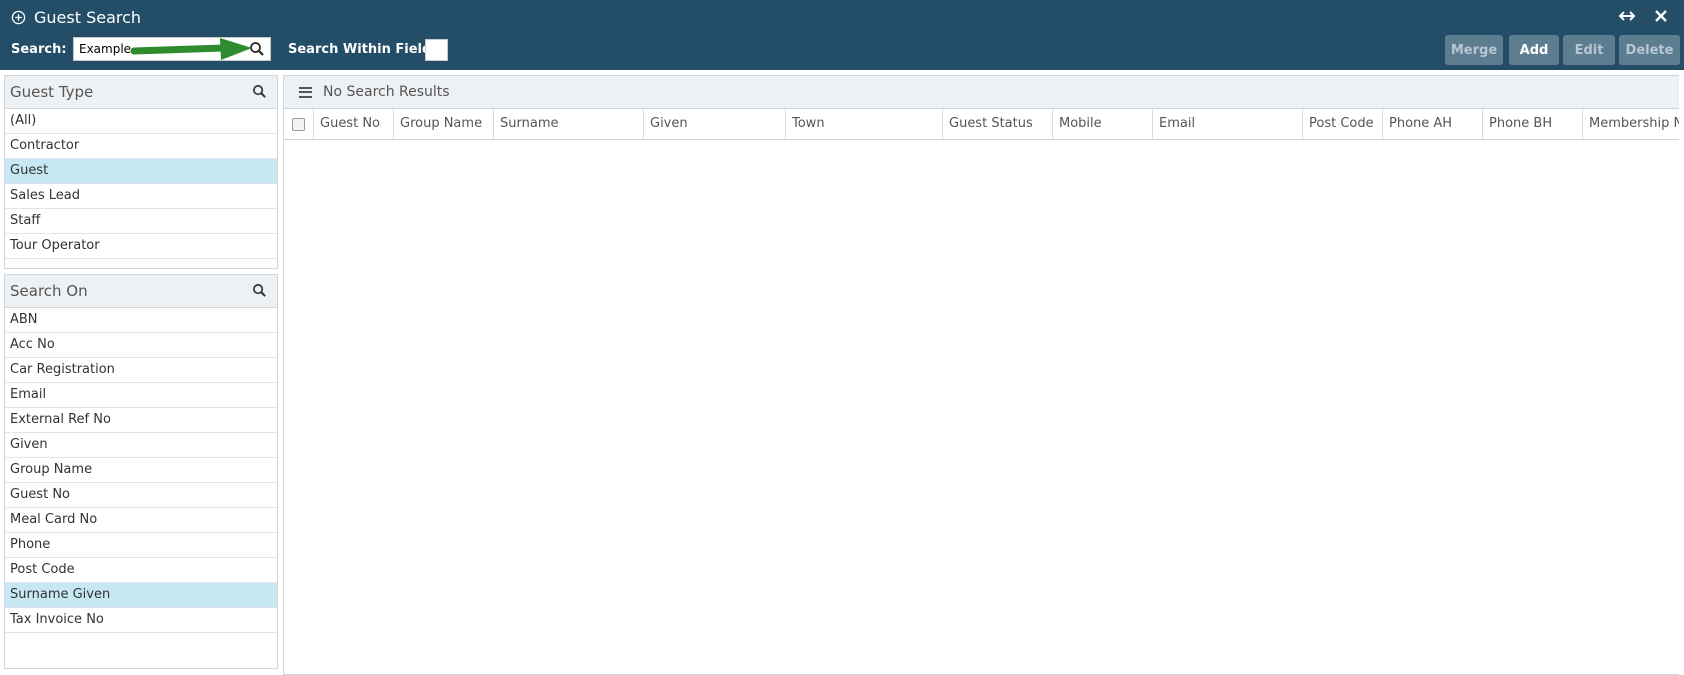 The height and width of the screenshot is (675, 1684). What do you see at coordinates (141, 291) in the screenshot?
I see `search-on-header: Search On` at bounding box center [141, 291].